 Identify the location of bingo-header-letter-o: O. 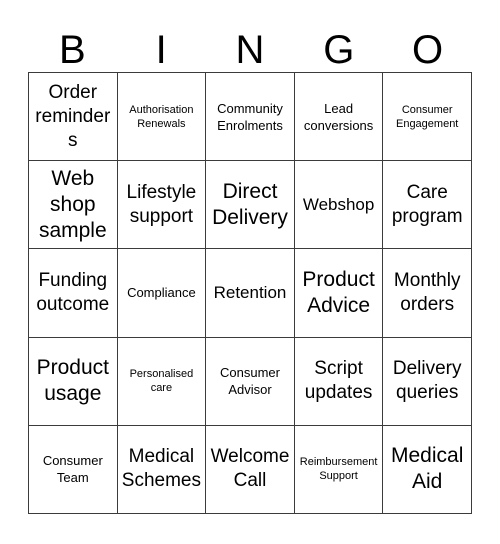
(428, 50).